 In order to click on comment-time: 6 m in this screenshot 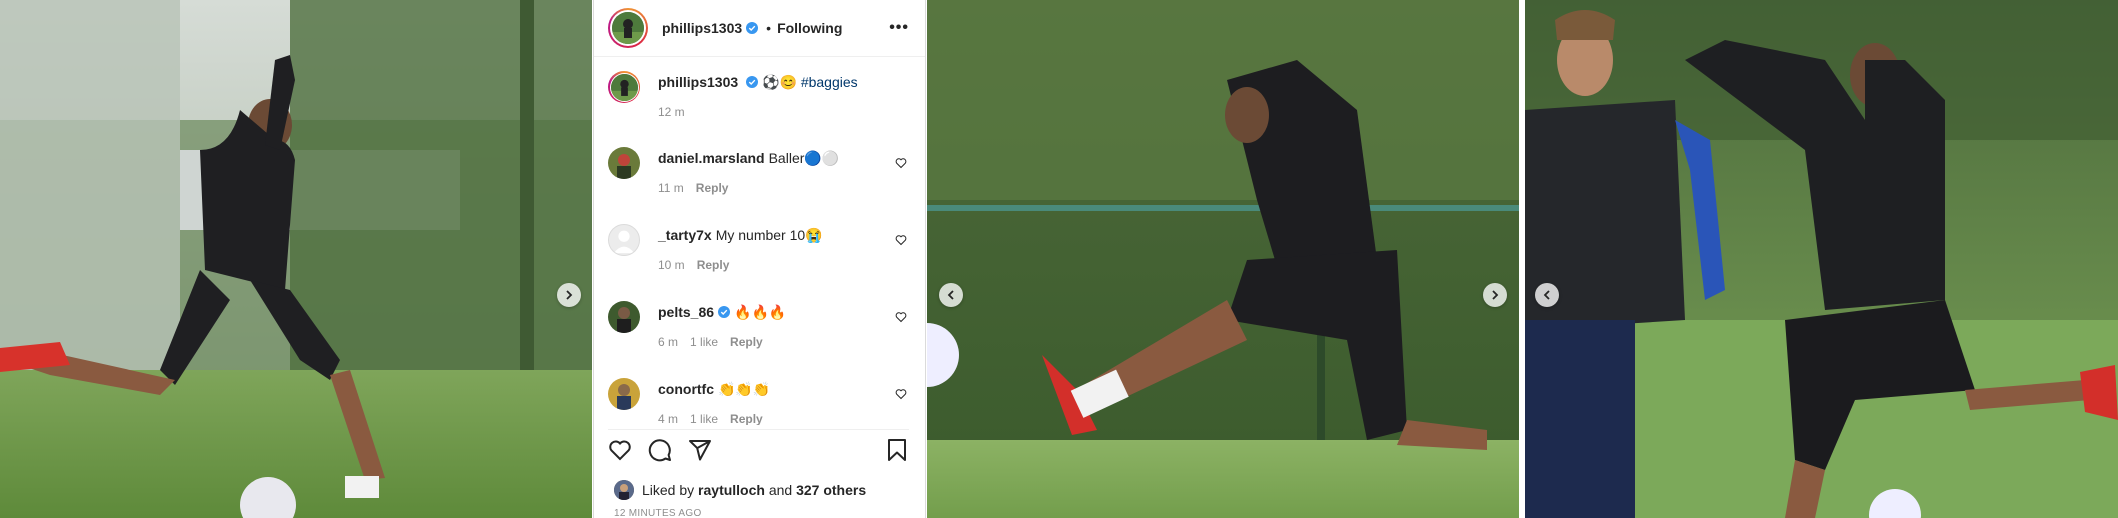, I will do `click(668, 342)`.